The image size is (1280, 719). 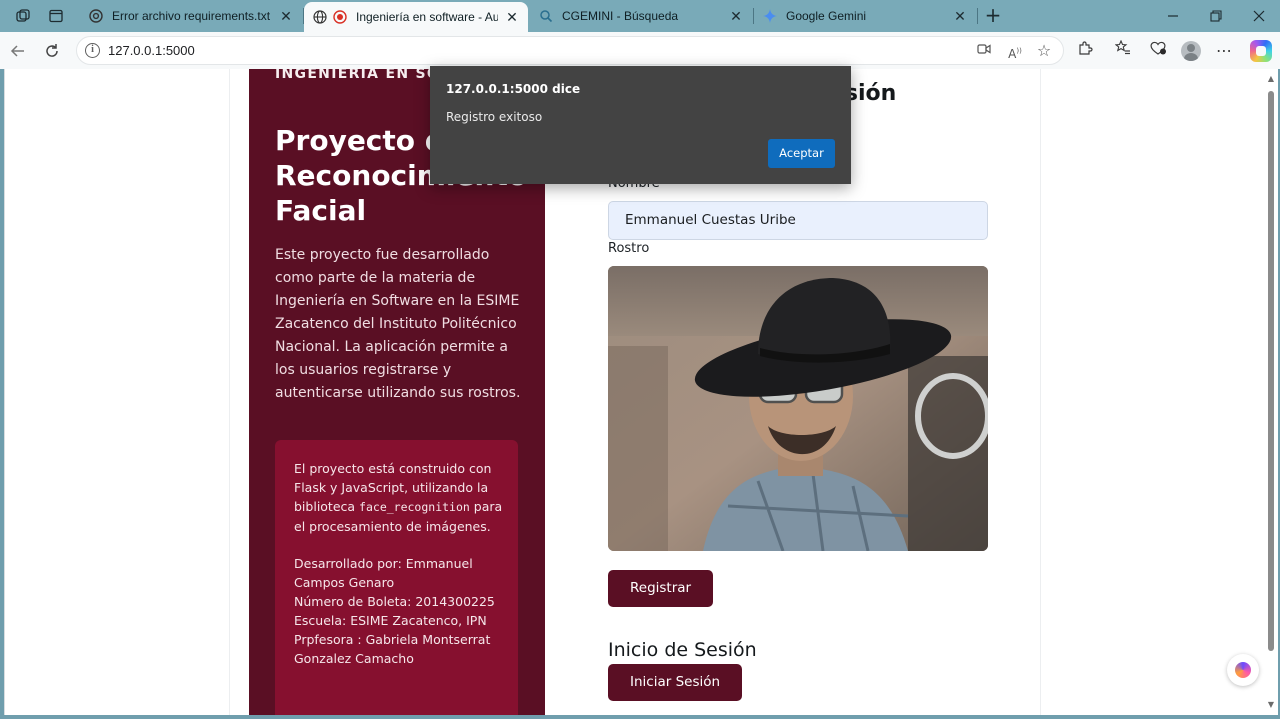 I want to click on developer-text: Desarrollado por: Emmanuel Campos Genaro, so click(x=383, y=573).